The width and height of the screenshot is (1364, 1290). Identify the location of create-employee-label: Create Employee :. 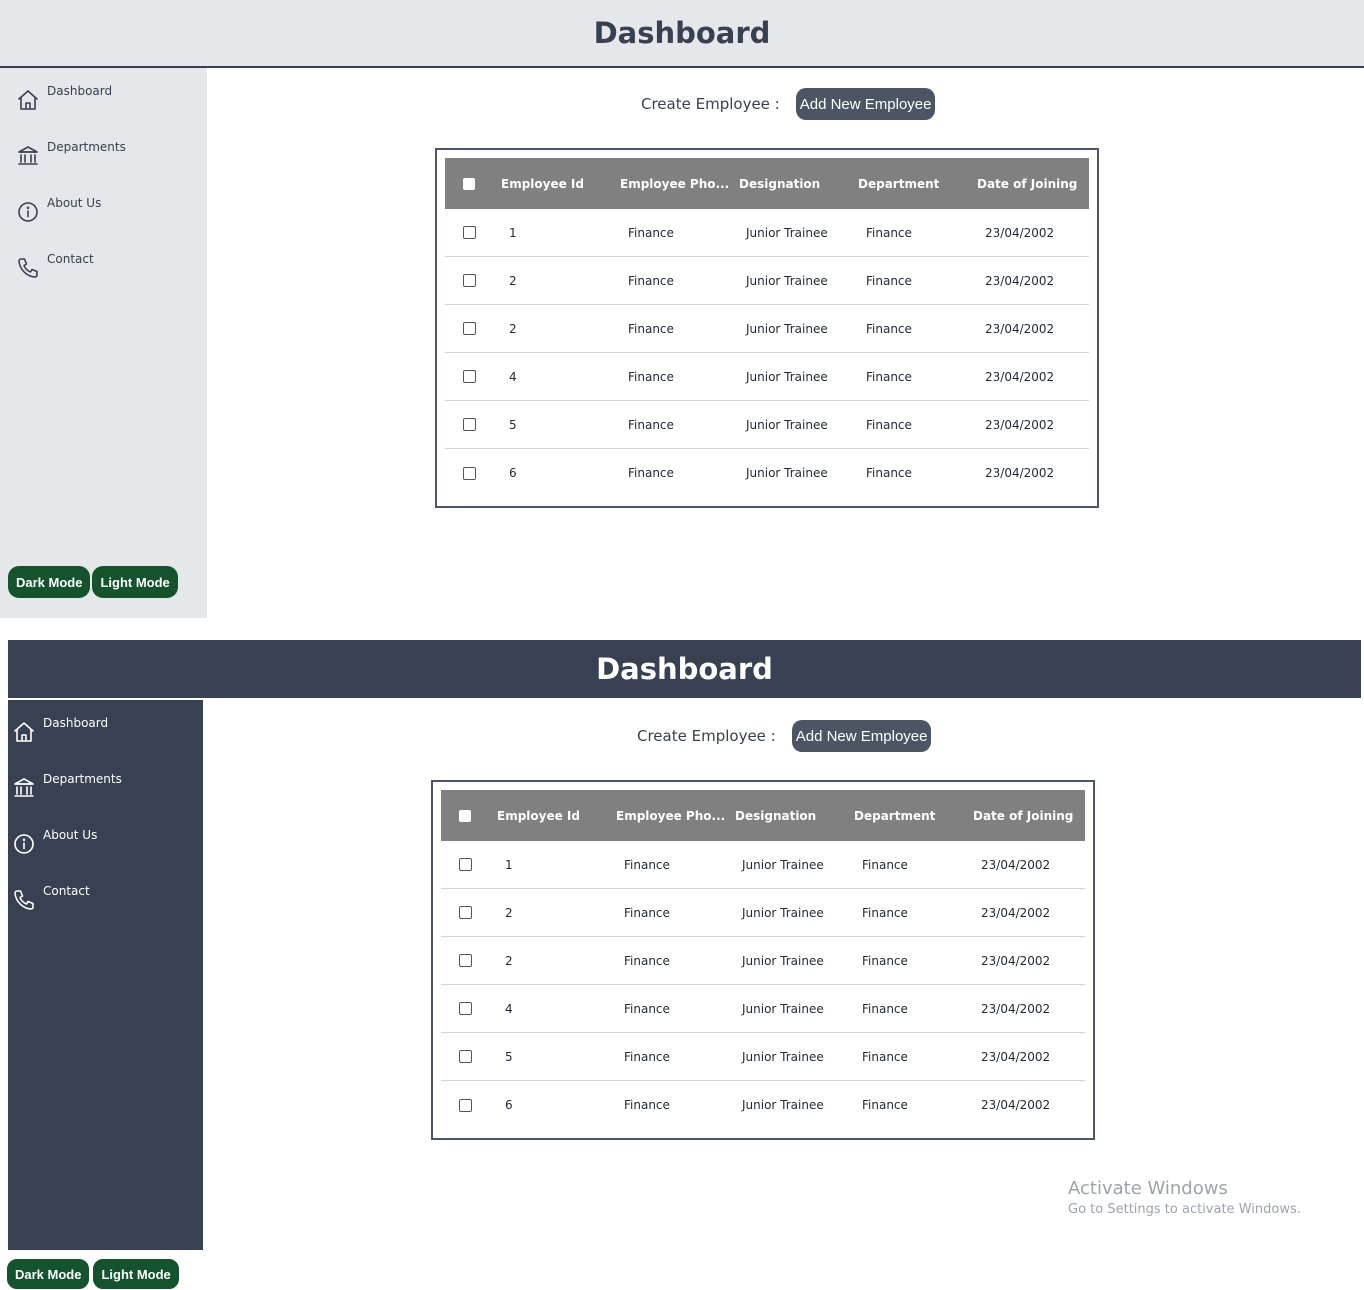
(706, 736).